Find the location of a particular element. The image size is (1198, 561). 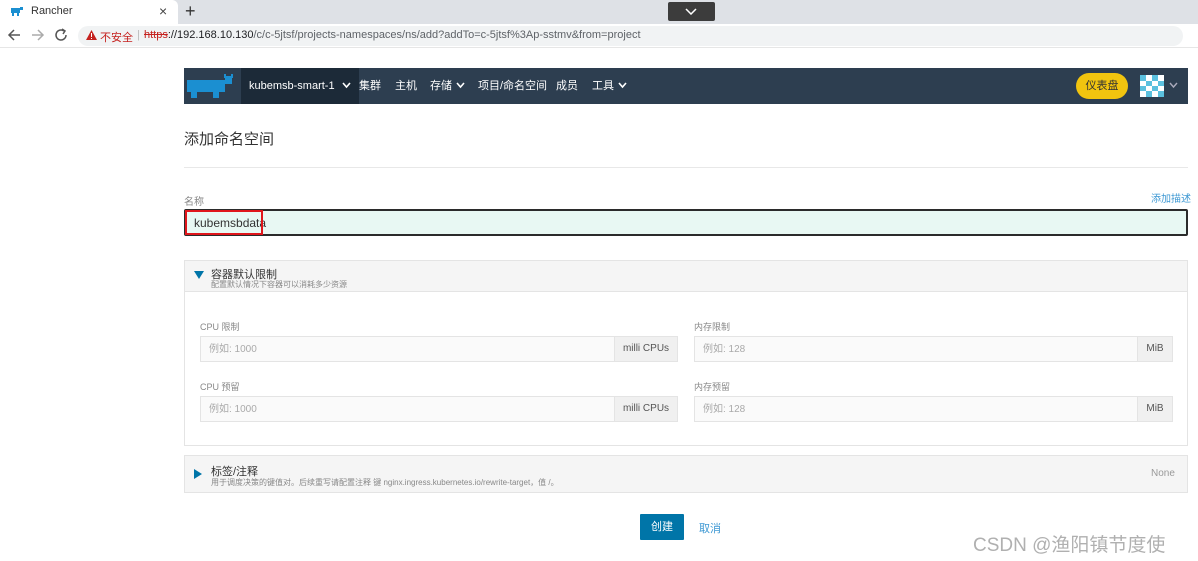

namespace-name-input is located at coordinates (686, 222).